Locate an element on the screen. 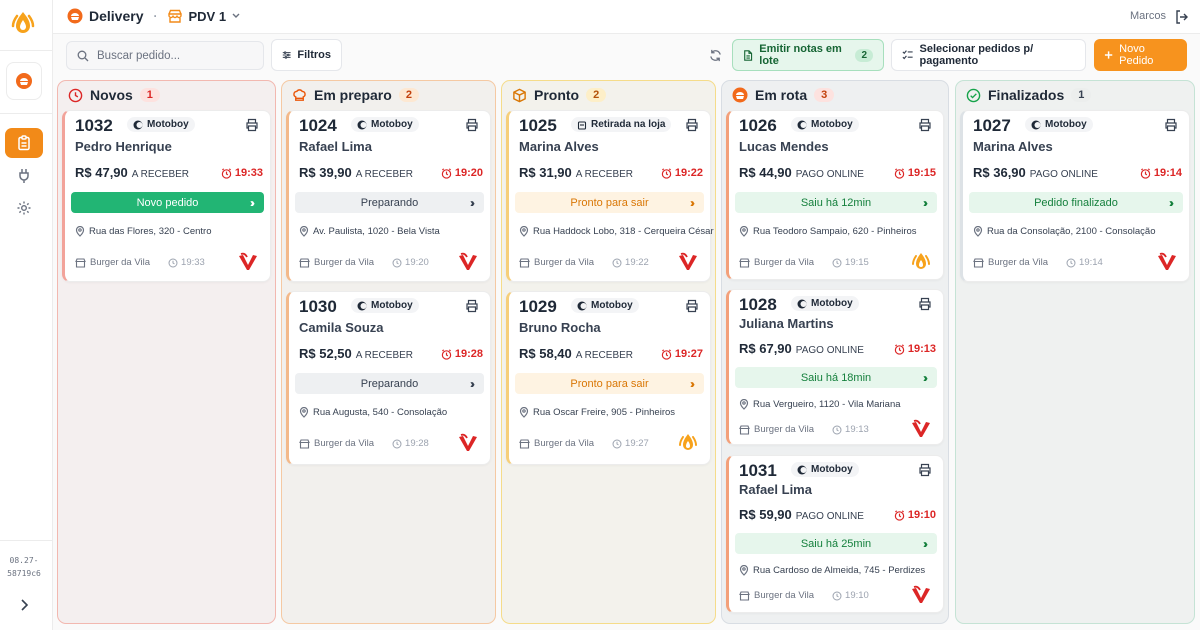 This screenshot has width=1200, height=630. search-icon is located at coordinates (83, 55).